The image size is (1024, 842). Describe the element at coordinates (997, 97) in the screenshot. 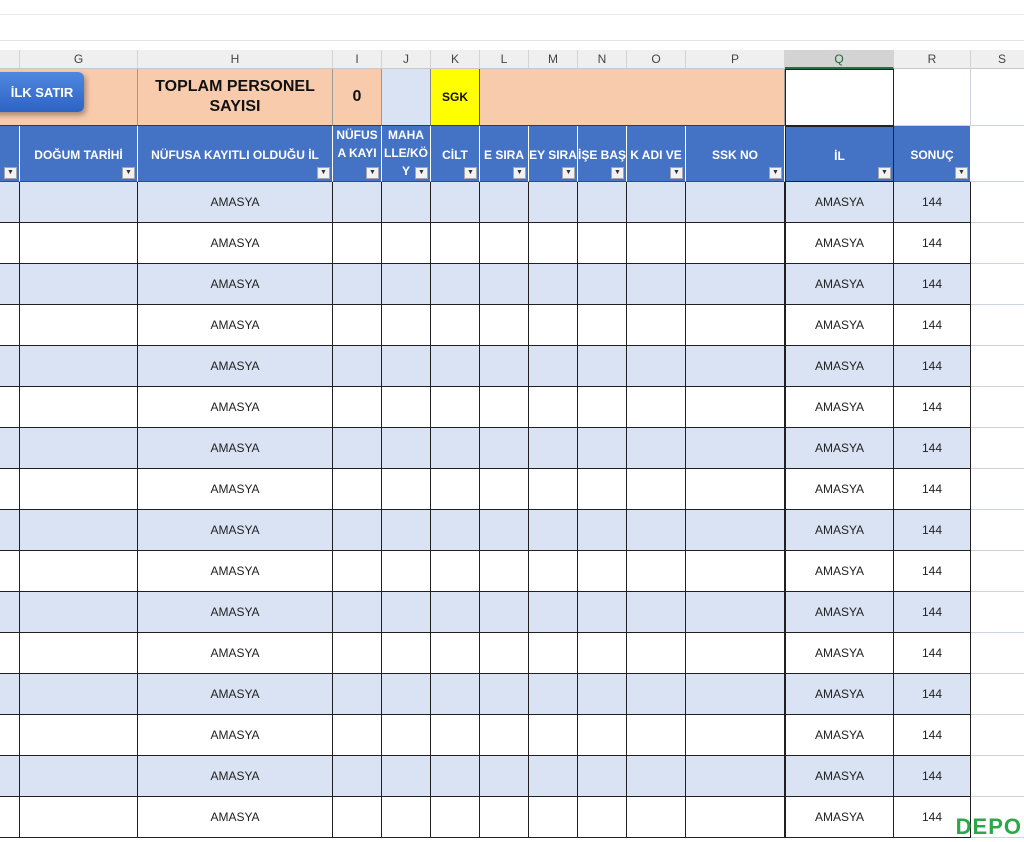

I see `top-cell-s` at that location.